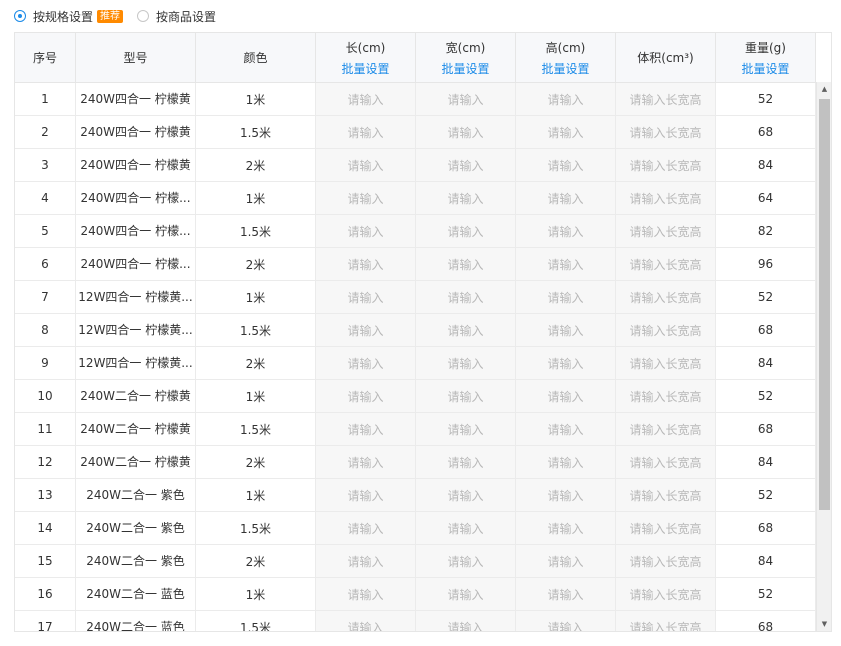 The image size is (841, 646). Describe the element at coordinates (565, 68) in the screenshot. I see `batch-set-height-link: 批量设置` at that location.